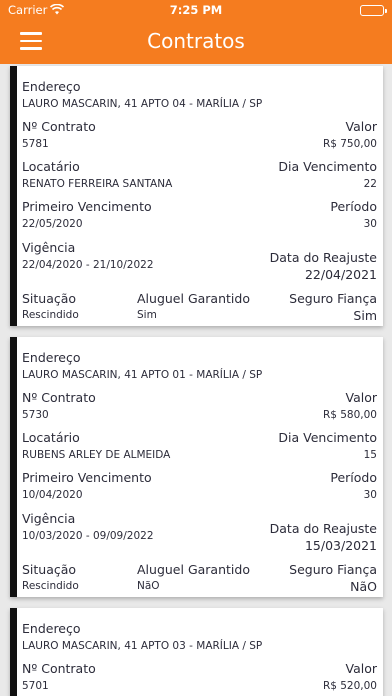 The width and height of the screenshot is (392, 696). Describe the element at coordinates (97, 184) in the screenshot. I see `tenant-value: RENATO FERREIRA SANTANA` at that location.